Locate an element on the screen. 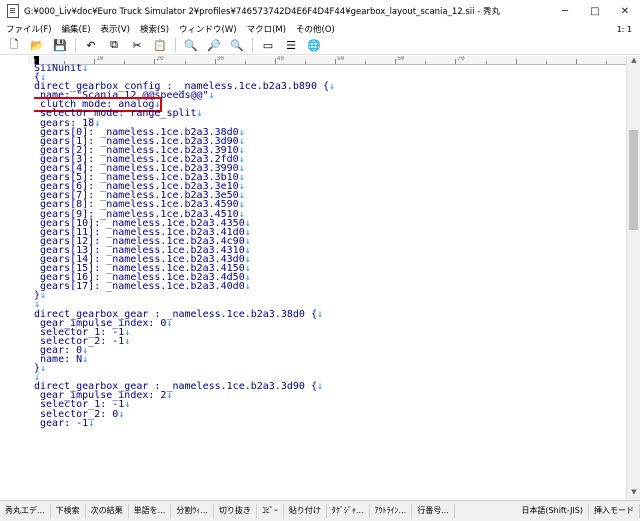 The width and height of the screenshot is (640, 521). editor-line: 26}↓ is located at coordinates (330, 296).